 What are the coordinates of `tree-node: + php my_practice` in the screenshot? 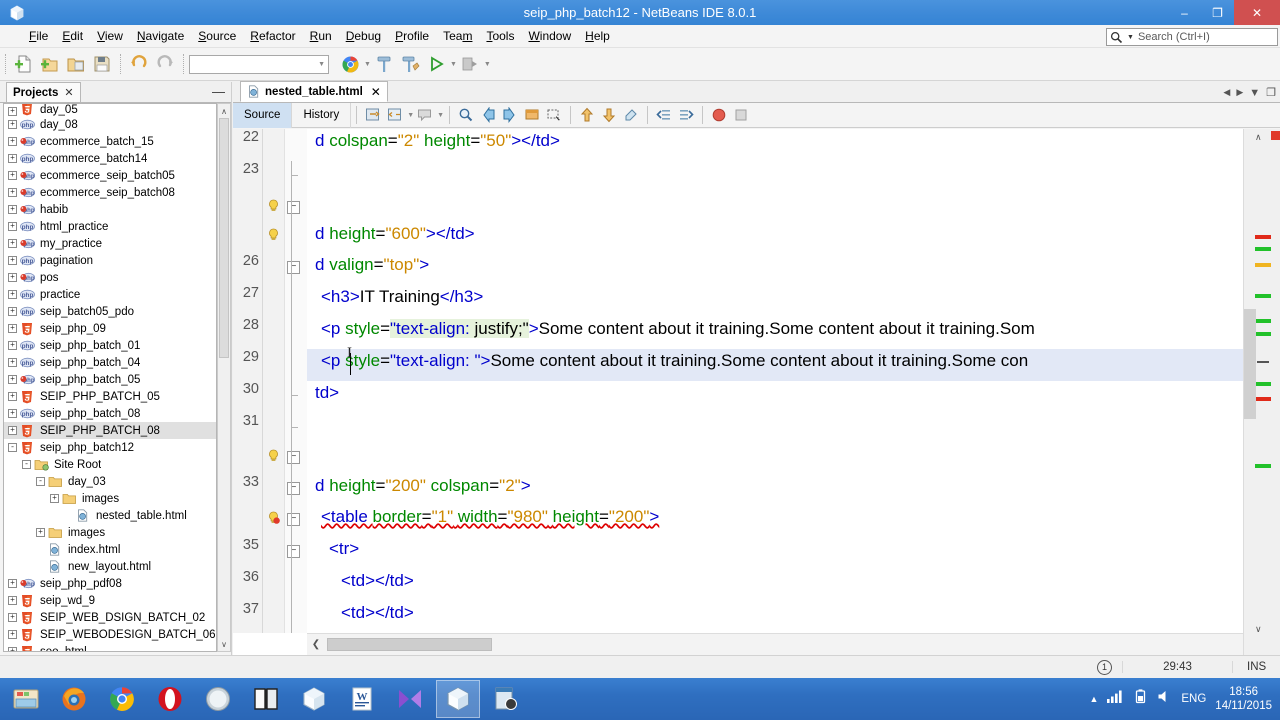 It's located at (110, 243).